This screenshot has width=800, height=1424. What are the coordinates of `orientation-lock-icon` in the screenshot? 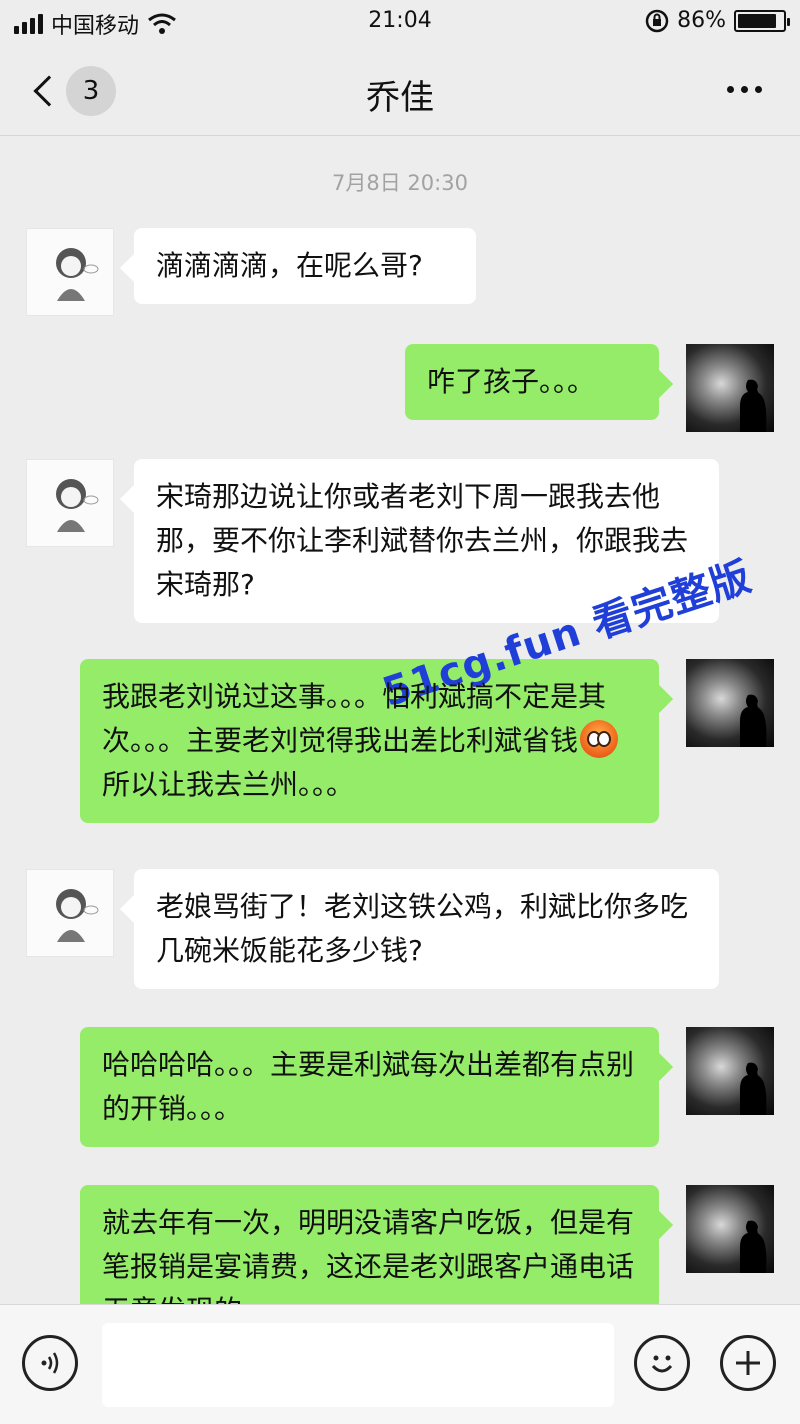 It's located at (657, 20).